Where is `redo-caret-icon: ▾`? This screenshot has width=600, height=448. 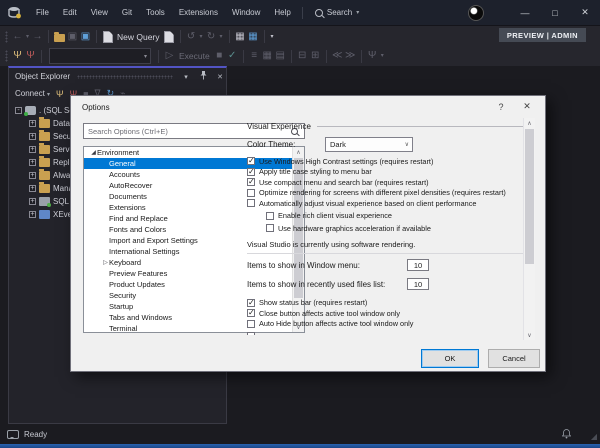 redo-caret-icon: ▾ is located at coordinates (221, 37).